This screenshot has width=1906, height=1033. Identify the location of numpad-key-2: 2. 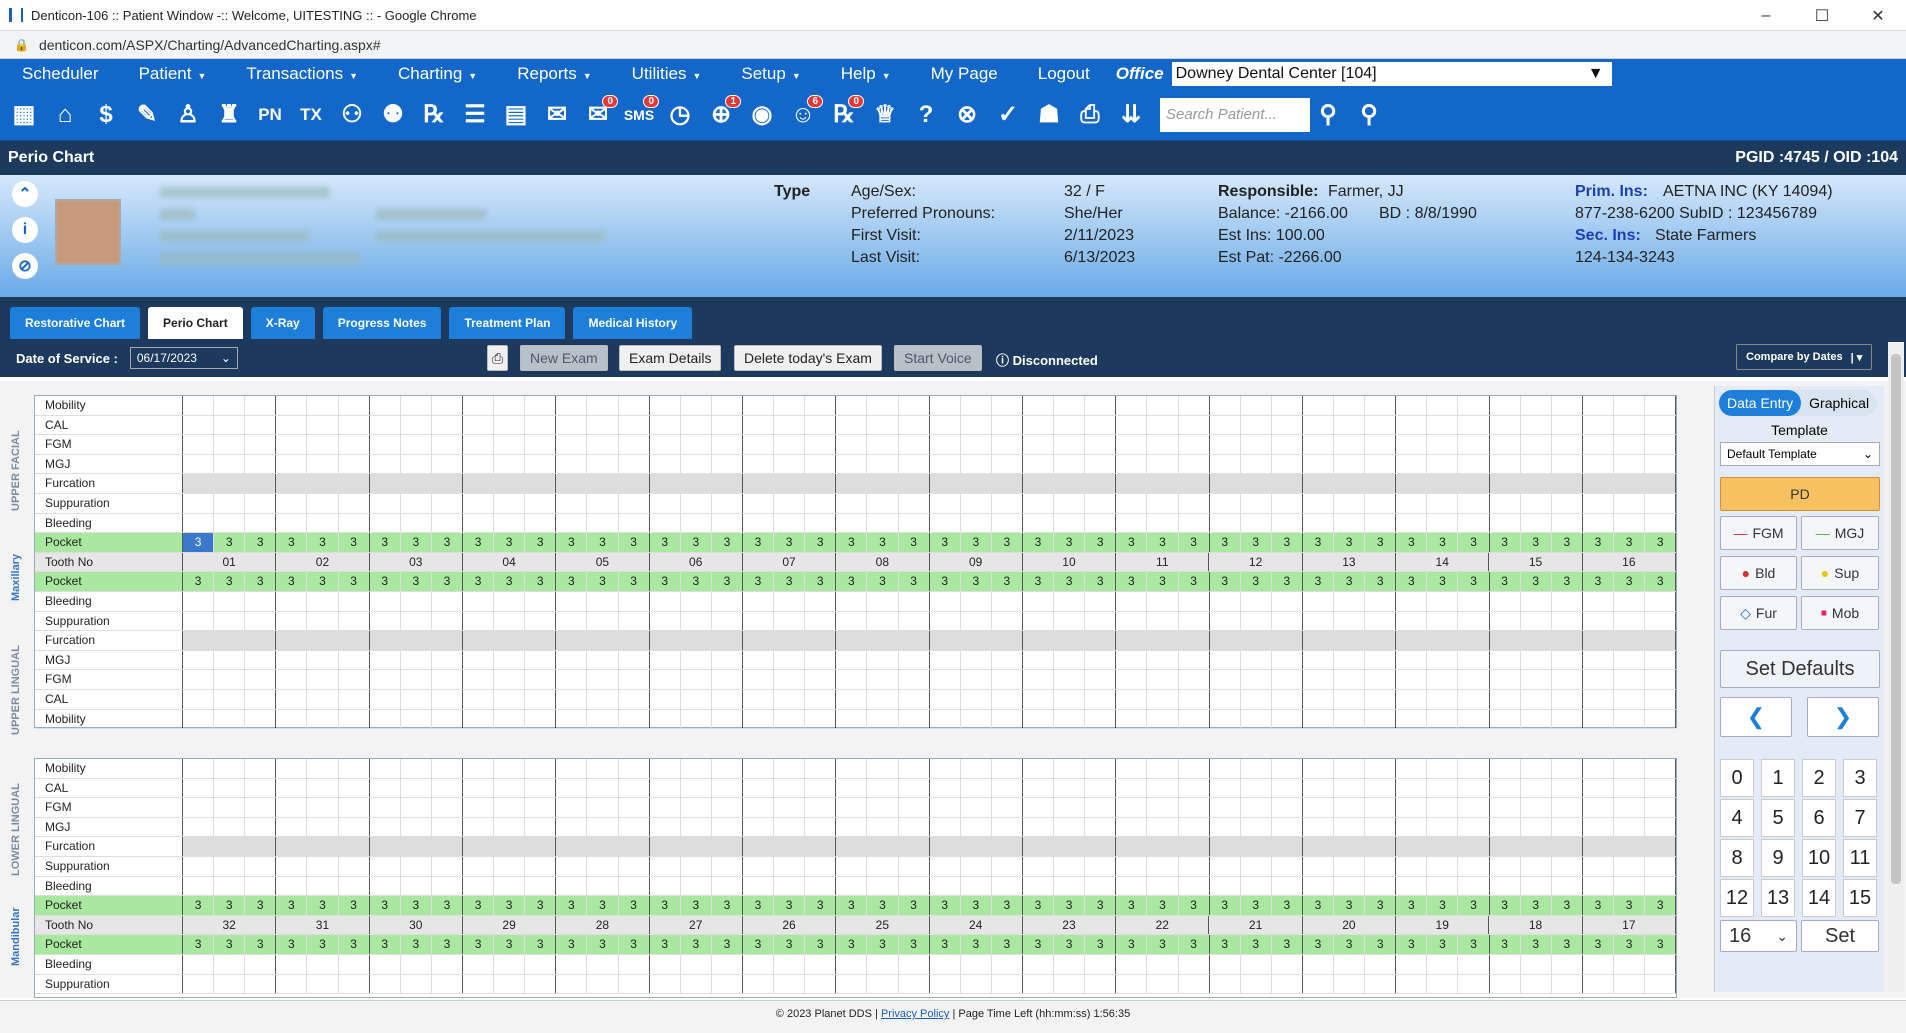
(1819, 778).